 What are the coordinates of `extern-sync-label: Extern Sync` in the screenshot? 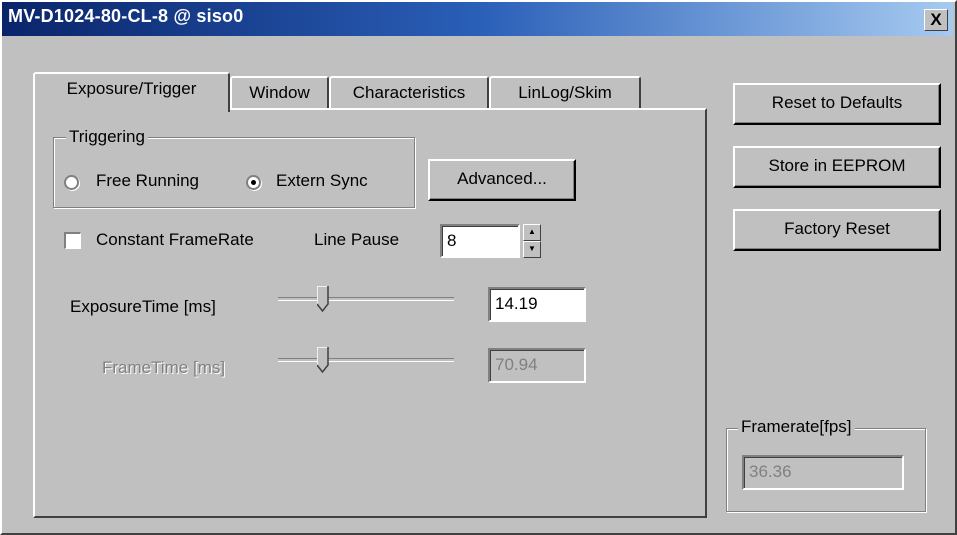 It's located at (322, 180).